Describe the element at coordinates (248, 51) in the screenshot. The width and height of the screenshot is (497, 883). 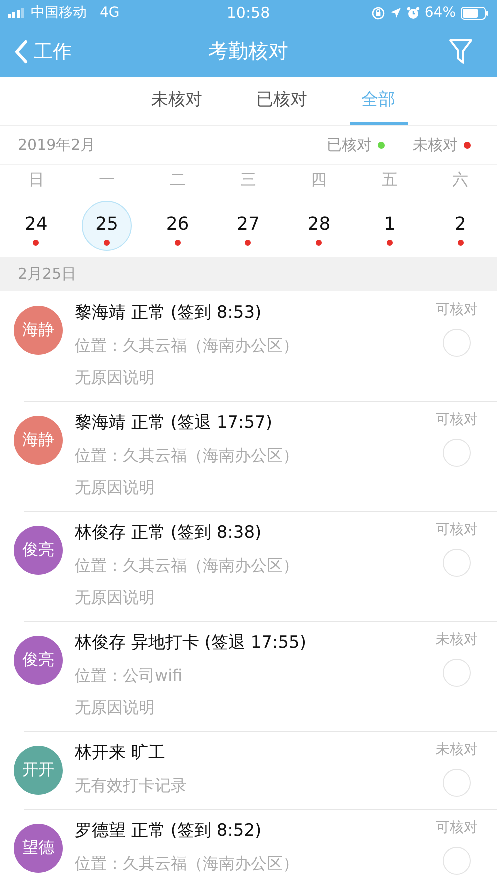
I see `page-title: 考勤核对` at that location.